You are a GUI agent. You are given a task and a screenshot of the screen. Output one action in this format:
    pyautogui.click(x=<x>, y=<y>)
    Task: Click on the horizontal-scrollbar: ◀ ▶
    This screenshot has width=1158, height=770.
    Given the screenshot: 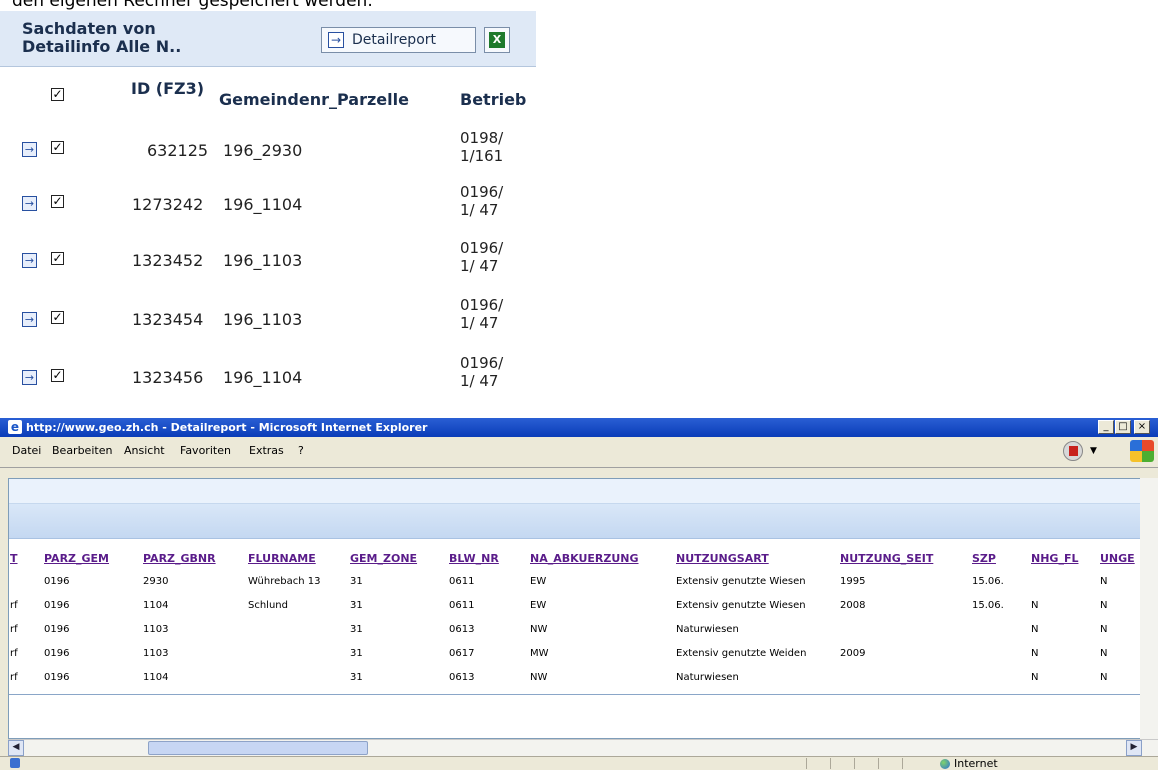 What is the action you would take?
    pyautogui.click(x=583, y=747)
    